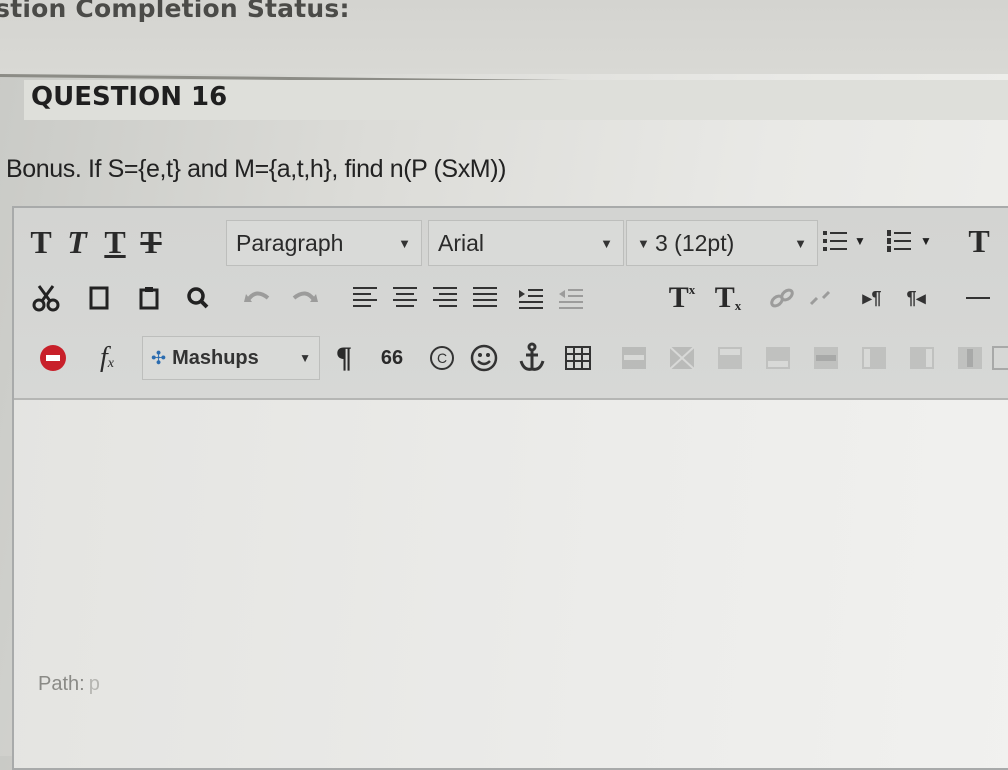 Image resolution: width=1008 pixels, height=770 pixels. I want to click on underline-label: T, so click(115, 241).